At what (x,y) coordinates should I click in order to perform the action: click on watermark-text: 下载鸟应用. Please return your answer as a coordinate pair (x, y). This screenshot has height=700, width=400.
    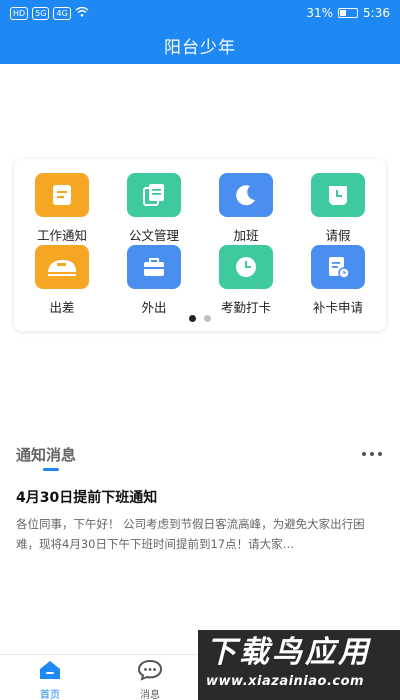
    Looking at the image, I should click on (288, 652).